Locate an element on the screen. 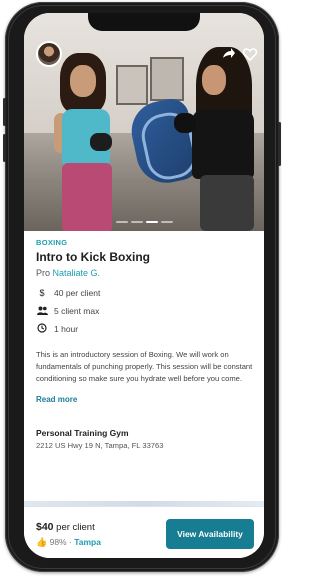 The height and width of the screenshot is (577, 320). phone-notch is located at coordinates (144, 22).